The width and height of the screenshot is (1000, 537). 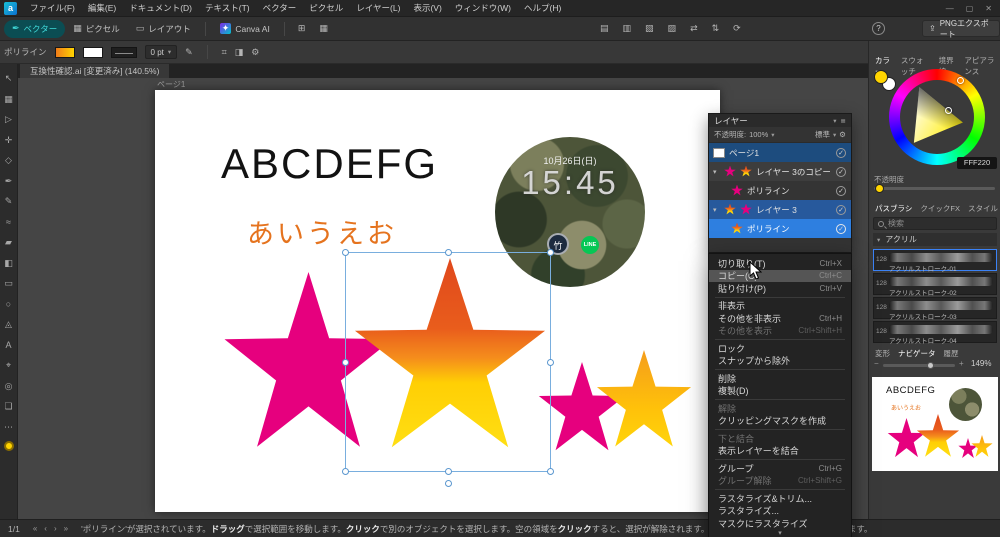 What do you see at coordinates (45, 528) in the screenshot?
I see `prev-page-icon: ‹` at bounding box center [45, 528].